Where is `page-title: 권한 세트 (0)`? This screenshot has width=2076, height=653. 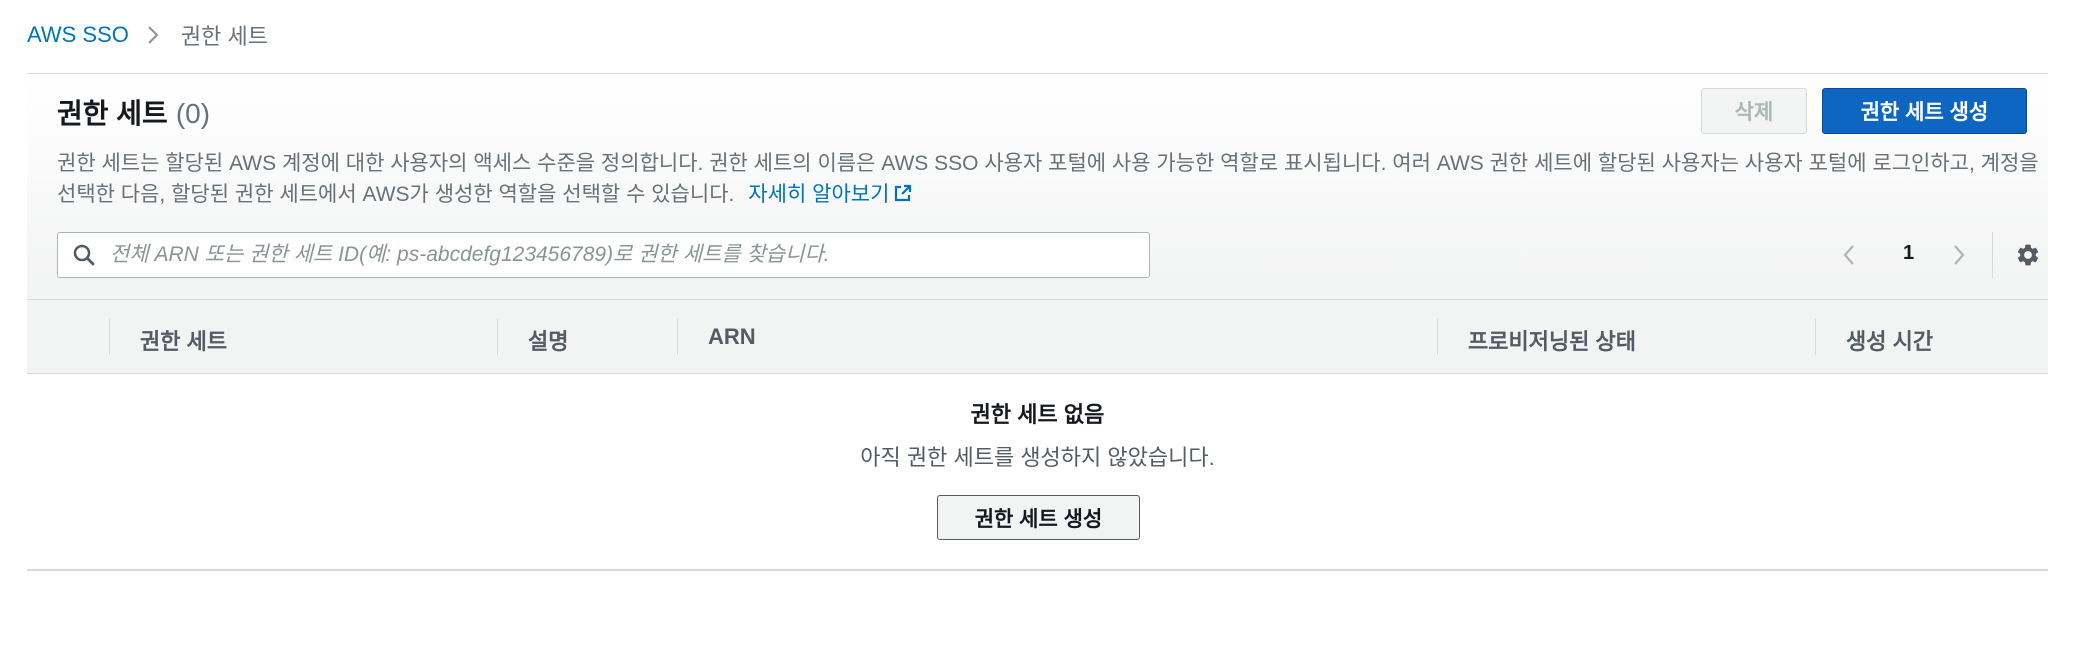 page-title: 권한 세트 (0) is located at coordinates (133, 112).